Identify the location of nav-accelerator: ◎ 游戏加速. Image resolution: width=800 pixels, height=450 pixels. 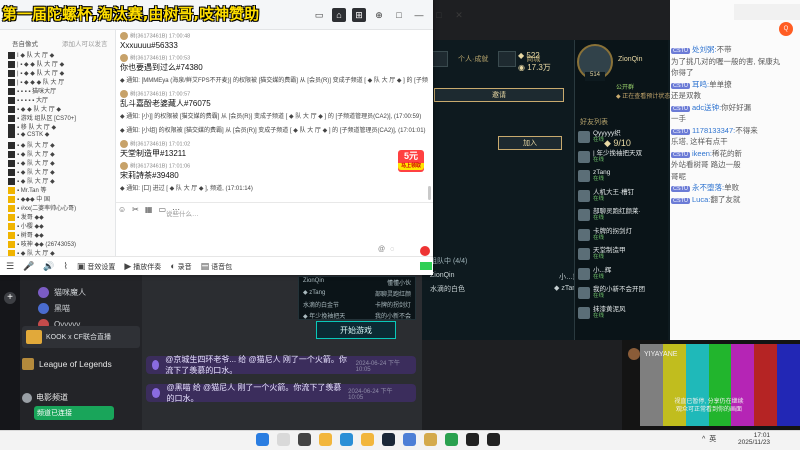
(400, 265).